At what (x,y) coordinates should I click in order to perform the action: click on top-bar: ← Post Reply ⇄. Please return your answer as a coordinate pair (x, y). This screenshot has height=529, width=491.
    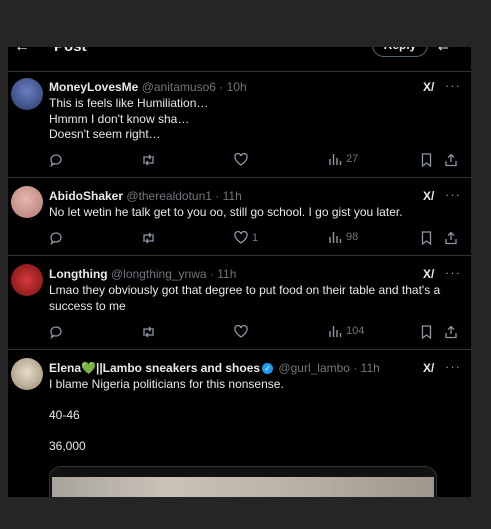
    Looking at the image, I should click on (239, 56).